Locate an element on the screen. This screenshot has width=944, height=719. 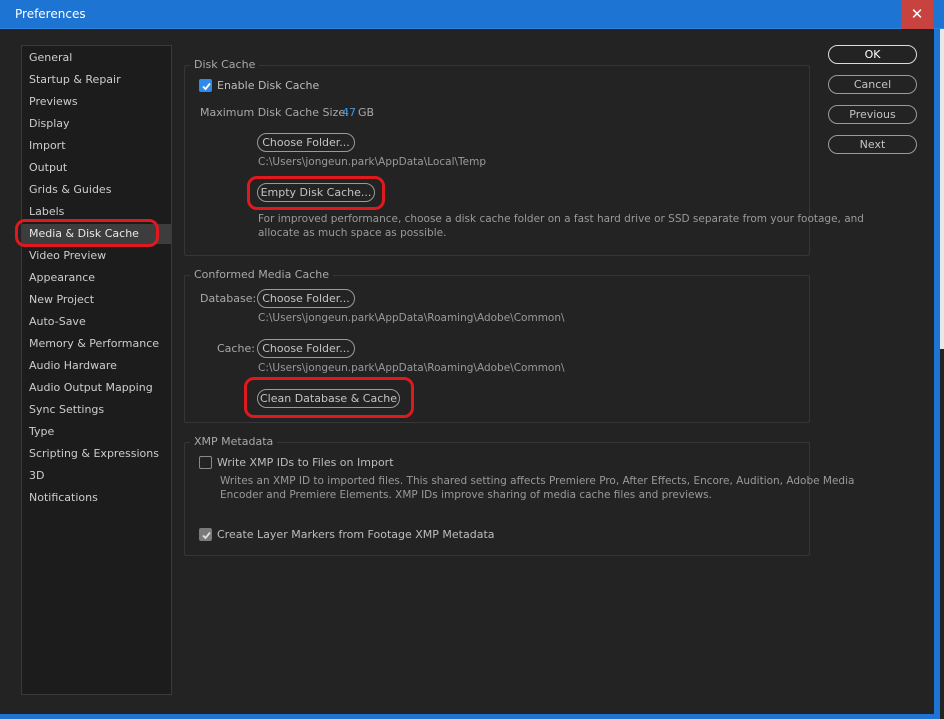
sidebar-item-type: Type is located at coordinates (96, 432).